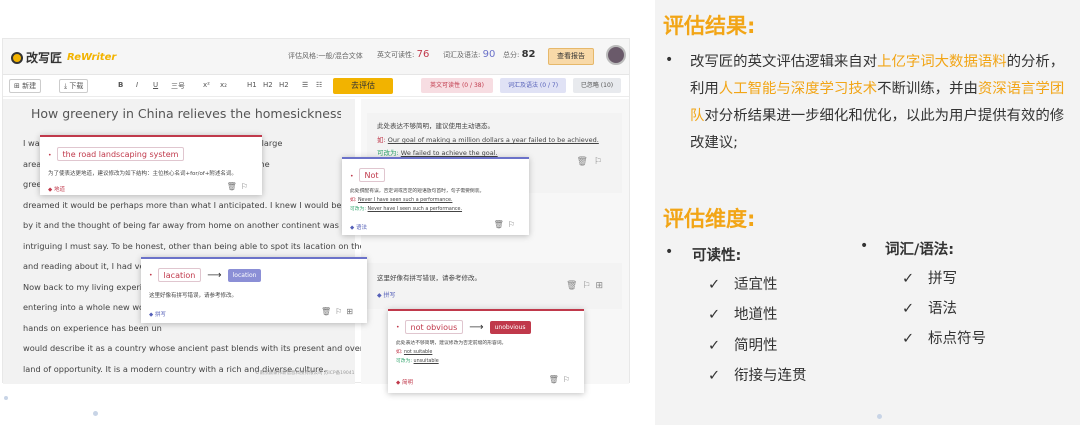 The height and width of the screenshot is (425, 1080). Describe the element at coordinates (929, 309) in the screenshot. I see `vocab-item: ✓ 语法` at that location.